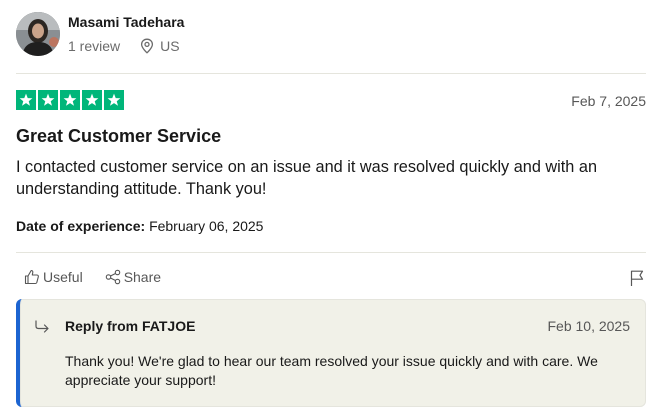 Image resolution: width=664 pixels, height=419 pixels. Describe the element at coordinates (637, 278) in the screenshot. I see `flag-icon` at that location.